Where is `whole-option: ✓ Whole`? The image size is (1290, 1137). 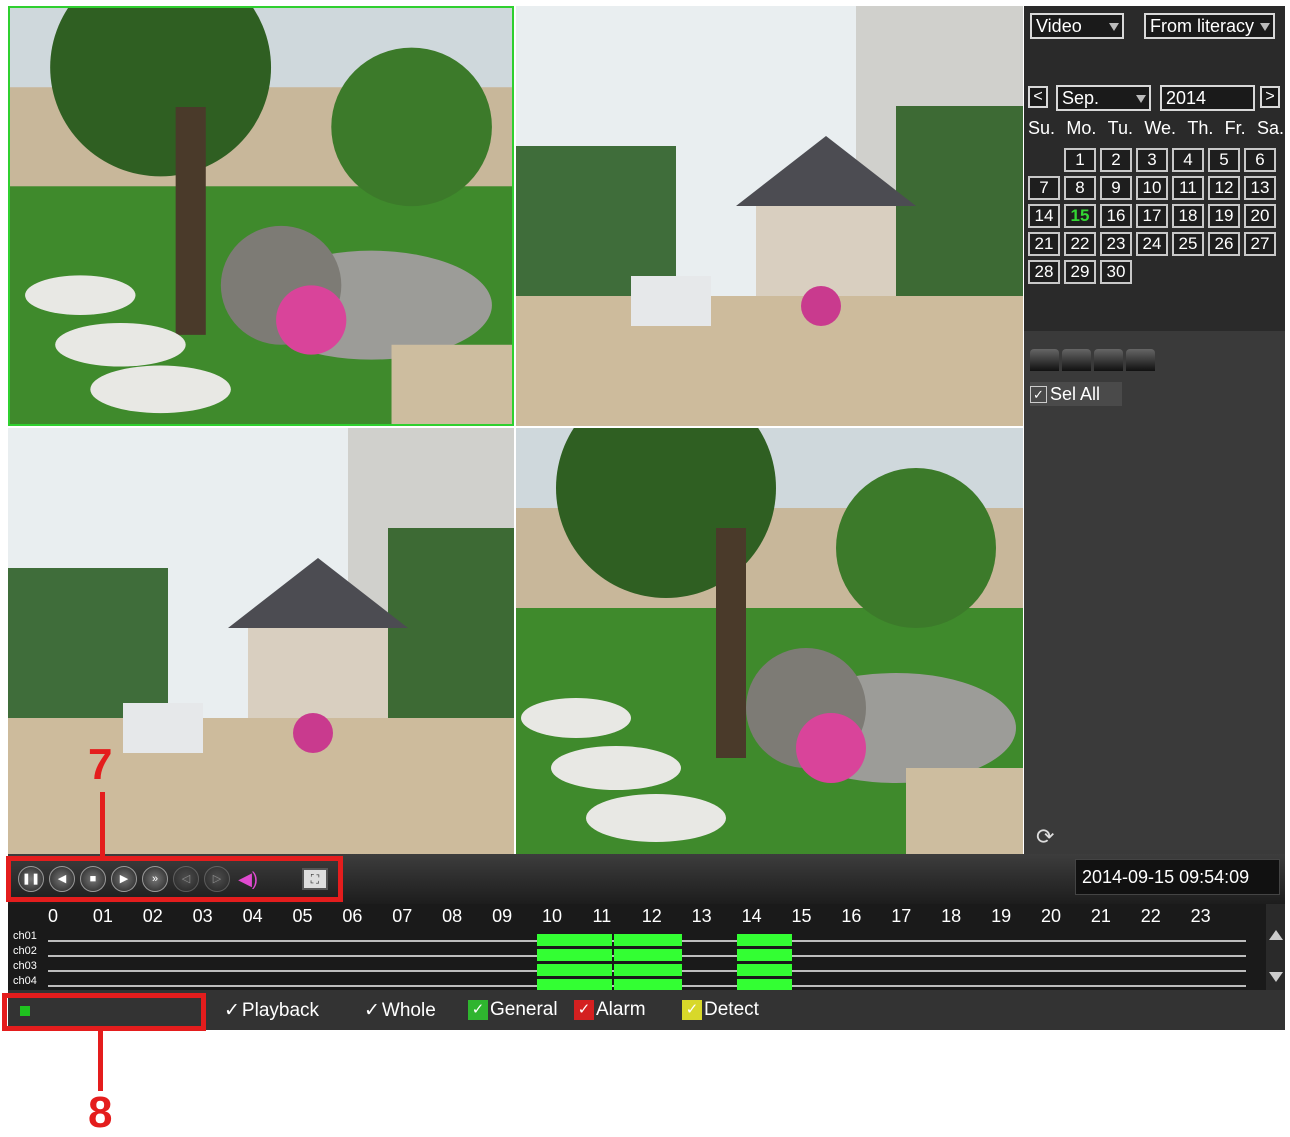 whole-option: ✓ Whole is located at coordinates (400, 1010).